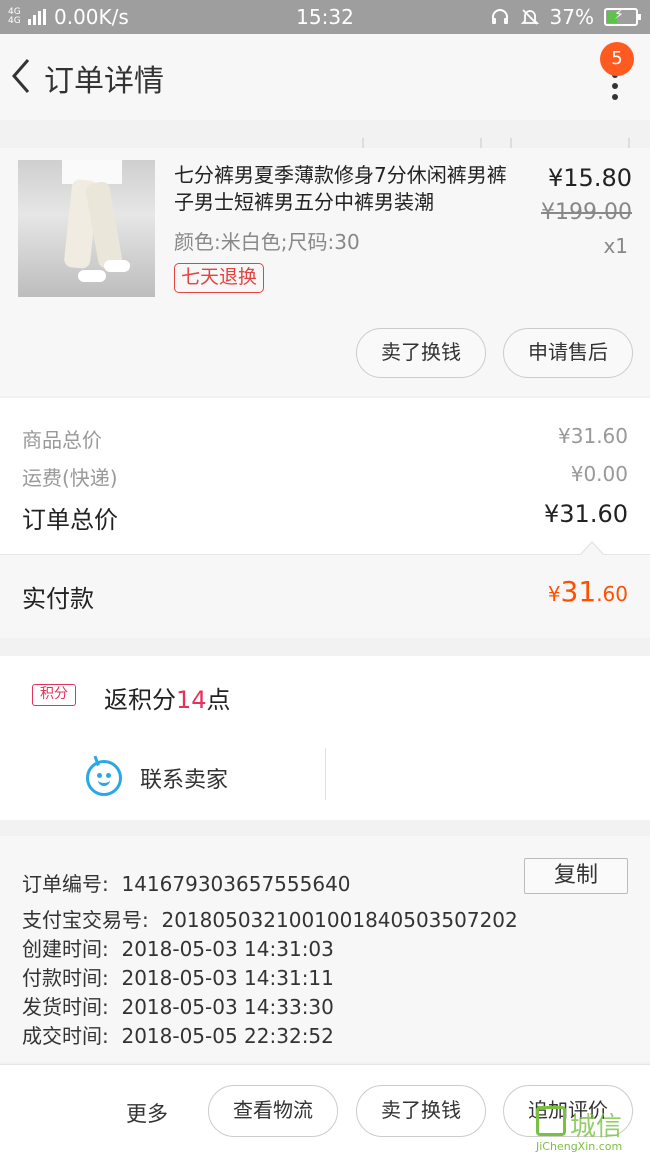  What do you see at coordinates (325, 774) in the screenshot?
I see `divider` at bounding box center [325, 774].